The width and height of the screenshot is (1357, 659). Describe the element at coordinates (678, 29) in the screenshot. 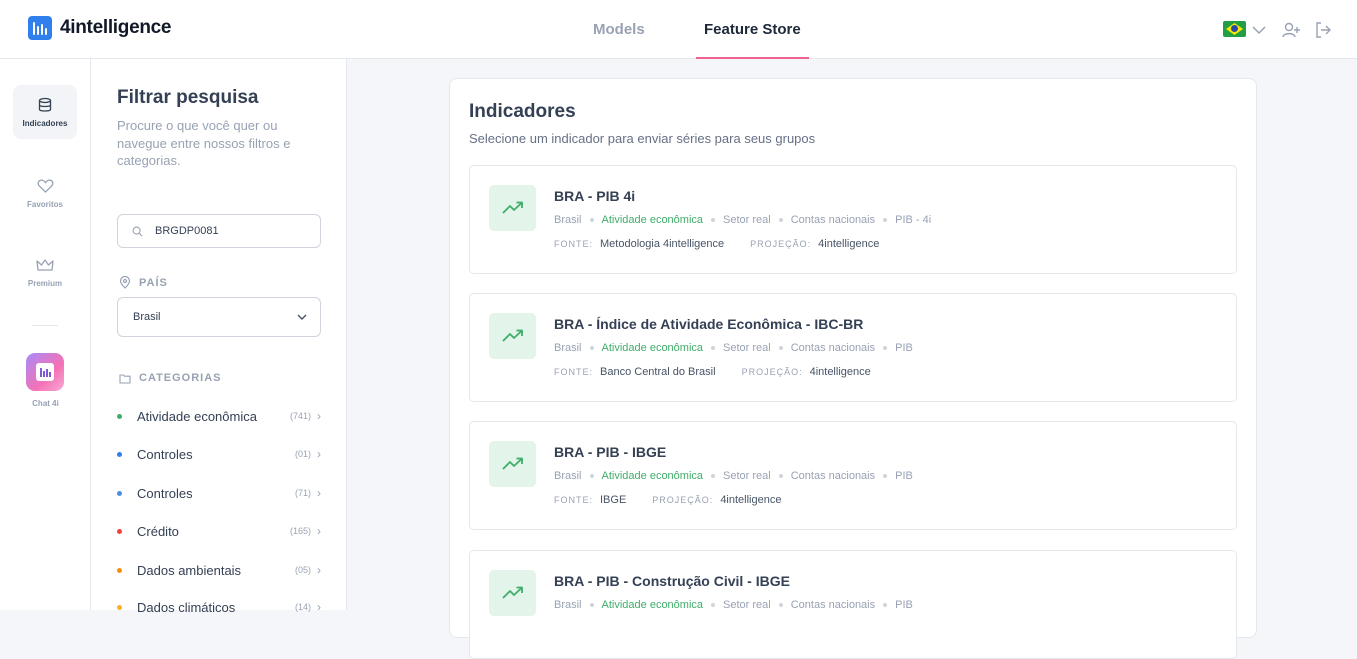

I see `top-bar: 4intelligence Models Feature Store` at that location.